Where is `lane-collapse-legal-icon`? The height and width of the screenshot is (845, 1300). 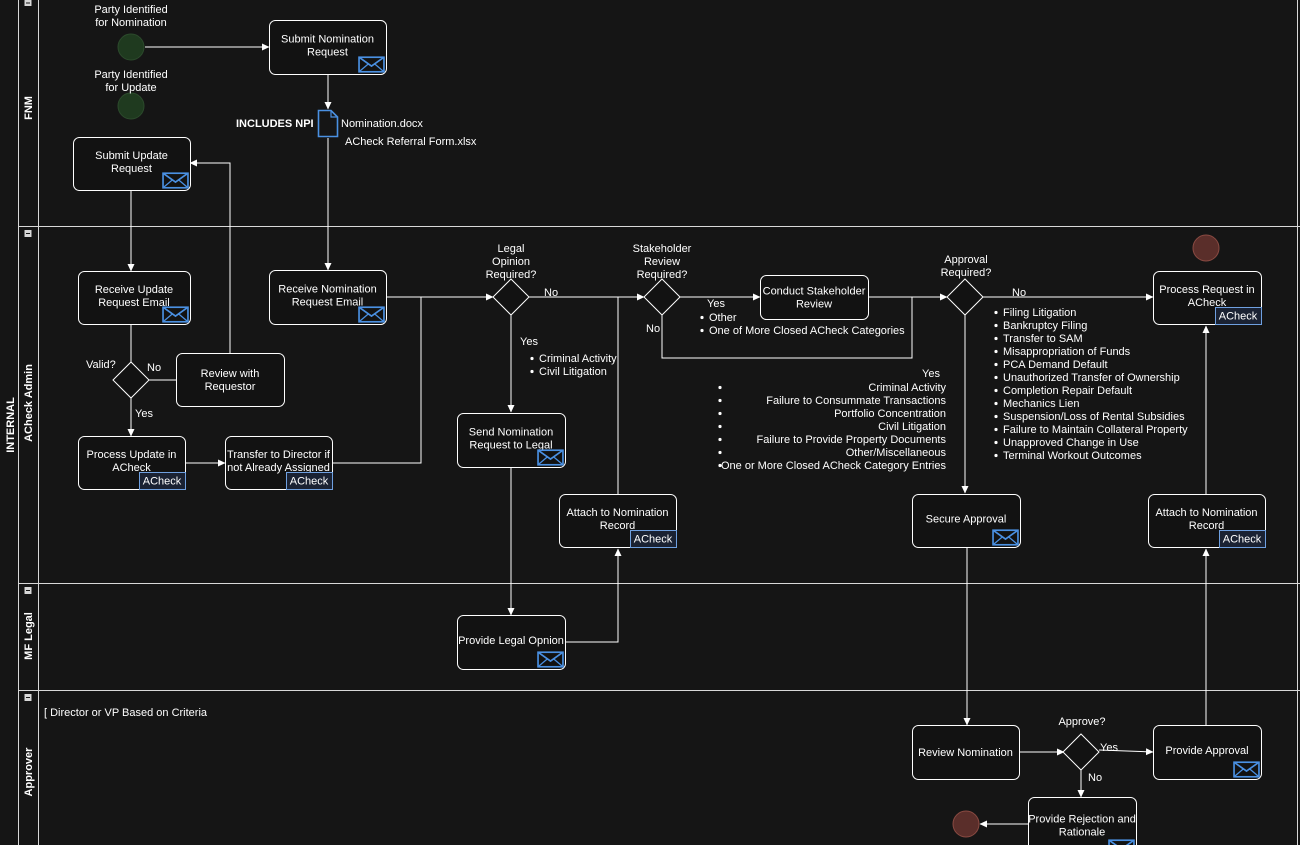
lane-collapse-legal-icon is located at coordinates (28, 590).